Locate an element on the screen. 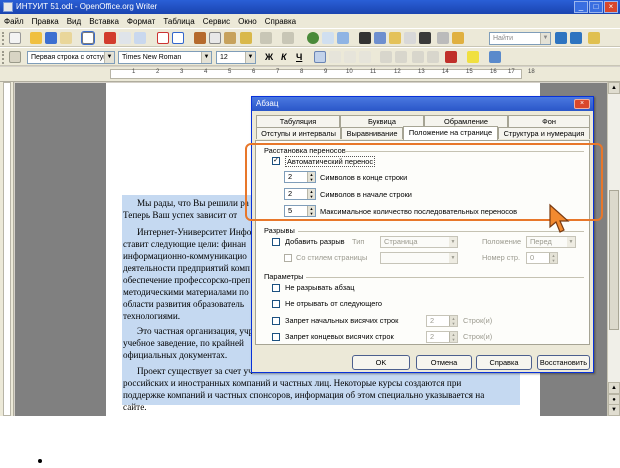  find-options-icon is located at coordinates (594, 38).